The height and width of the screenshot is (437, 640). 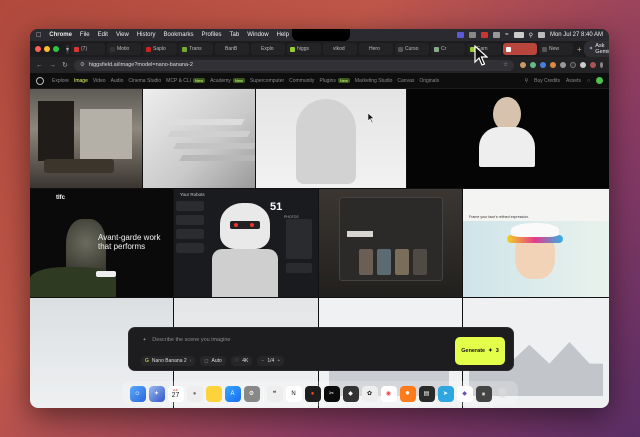 What do you see at coordinates (278, 361) in the screenshot?
I see `plus-icon: +` at bounding box center [278, 361].